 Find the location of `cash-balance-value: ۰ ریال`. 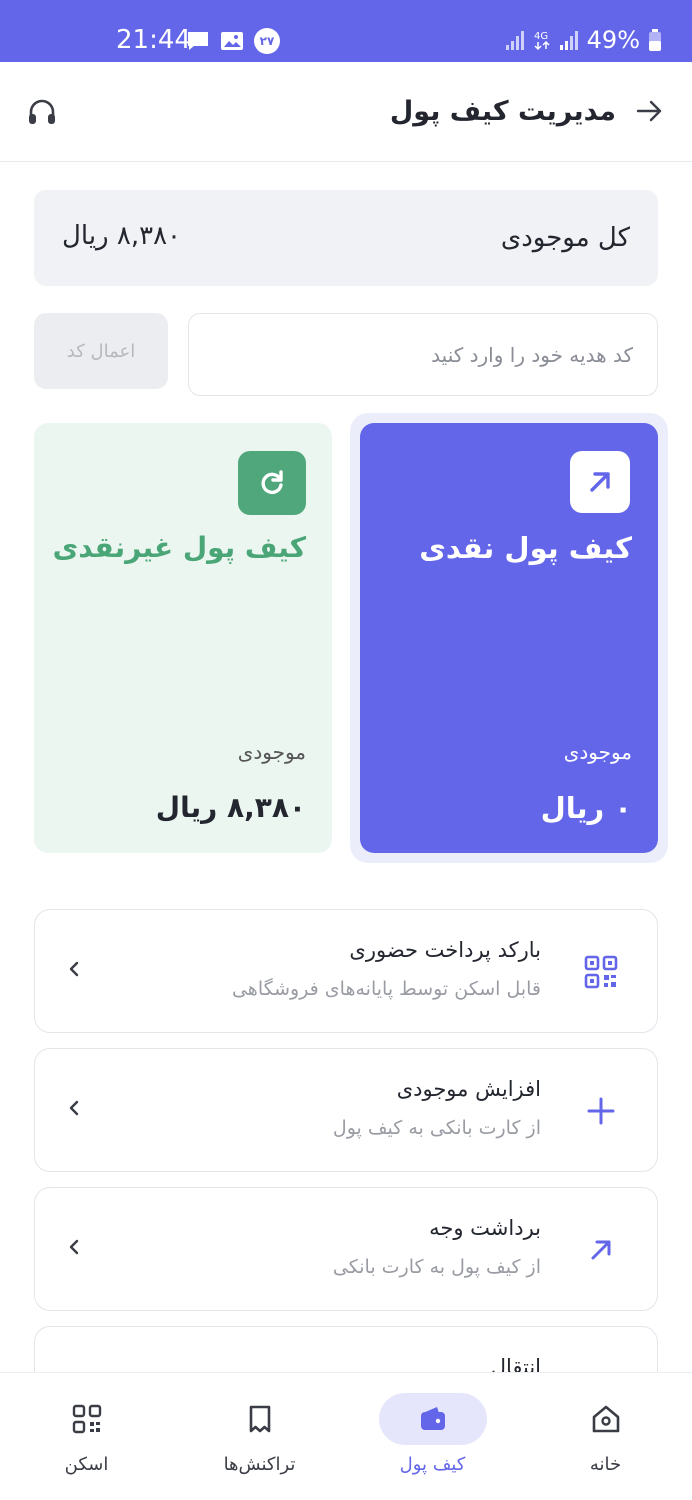

cash-balance-value: ۰ ریال is located at coordinates (586, 808).